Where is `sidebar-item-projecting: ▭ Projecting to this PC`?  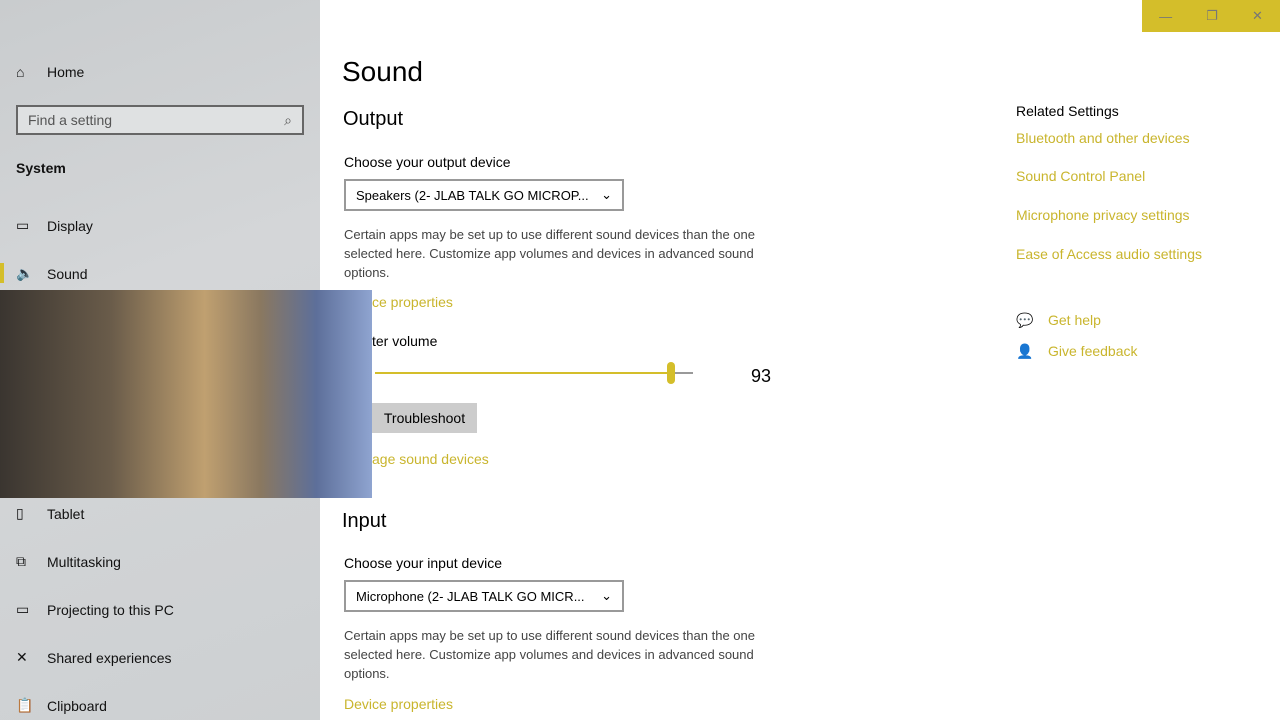
sidebar-item-projecting: ▭ Projecting to this PC is located at coordinates (95, 609).